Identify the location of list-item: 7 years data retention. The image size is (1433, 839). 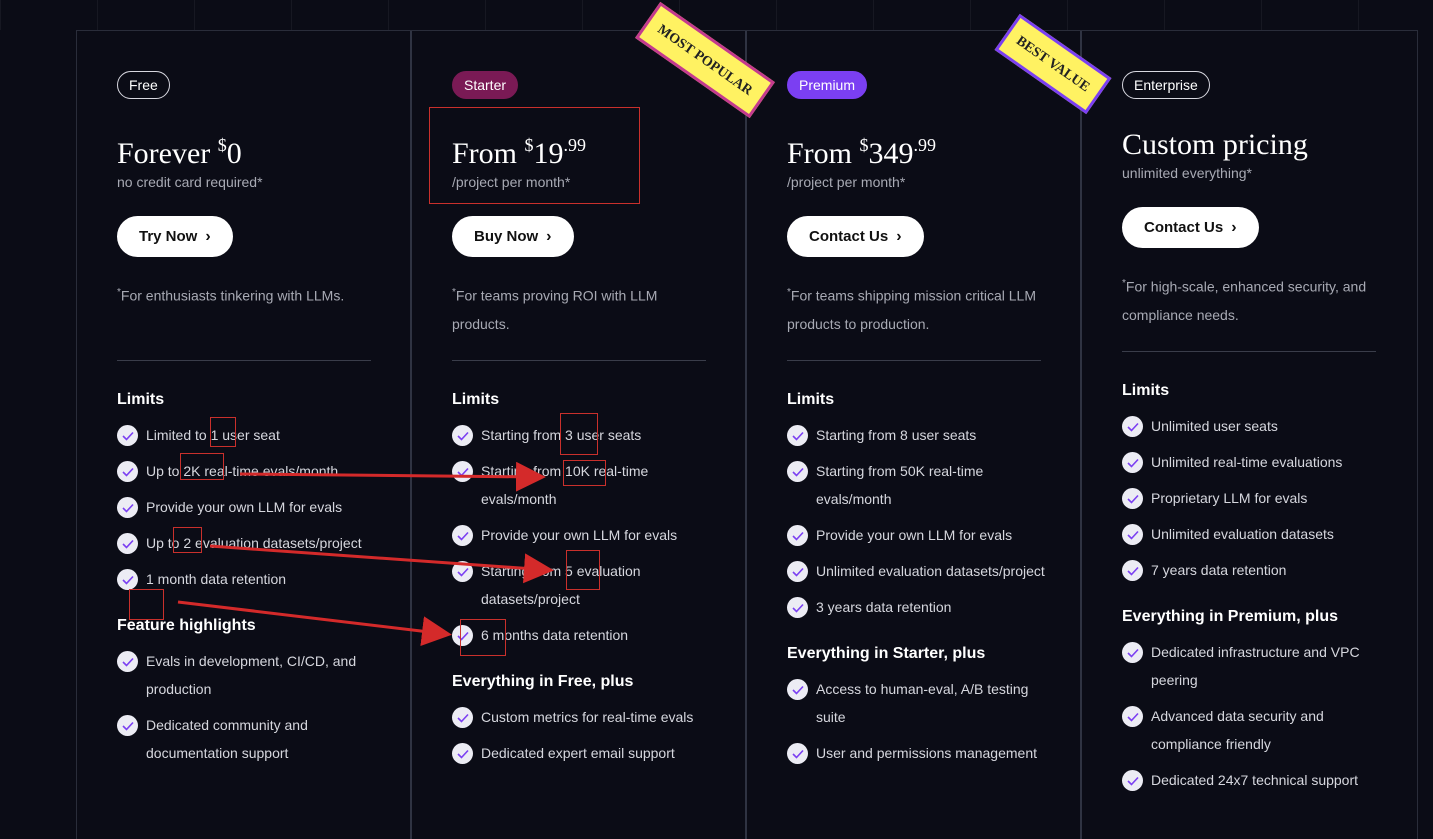
(1252, 570).